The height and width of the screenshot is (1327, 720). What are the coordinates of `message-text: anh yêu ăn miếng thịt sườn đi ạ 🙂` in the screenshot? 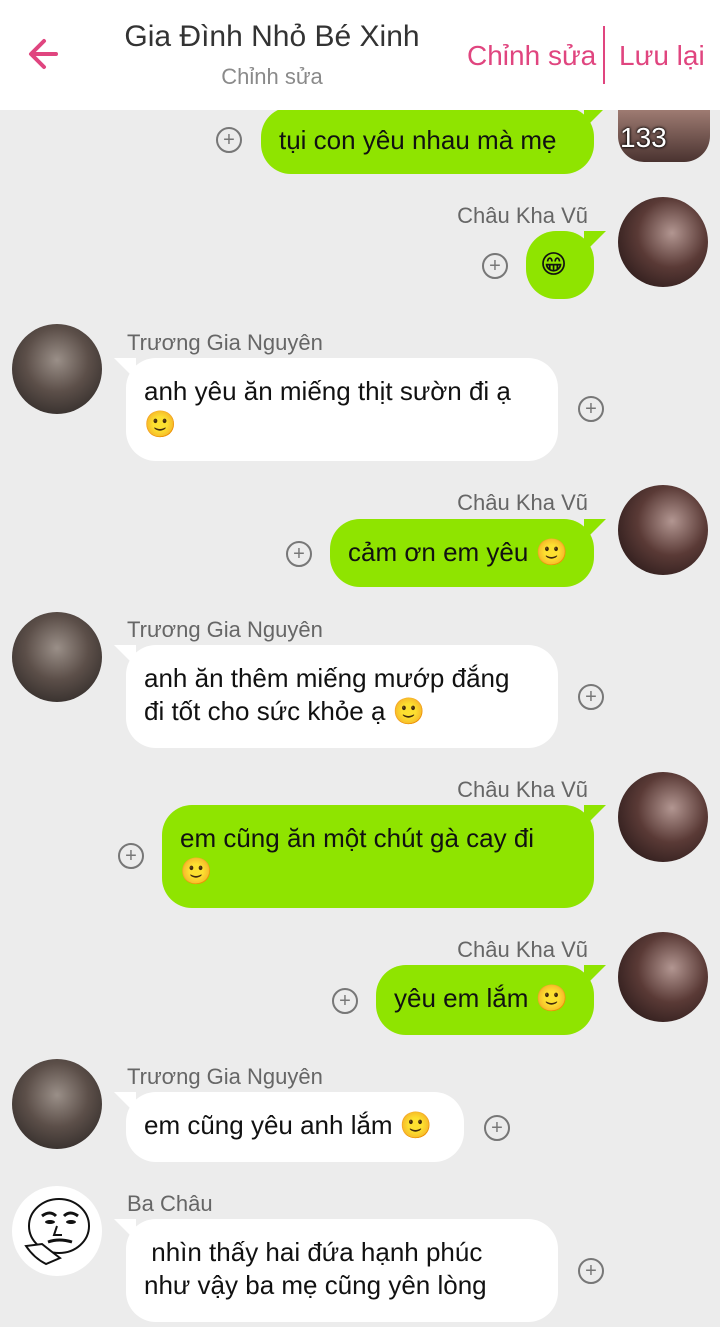 It's located at (327, 407).